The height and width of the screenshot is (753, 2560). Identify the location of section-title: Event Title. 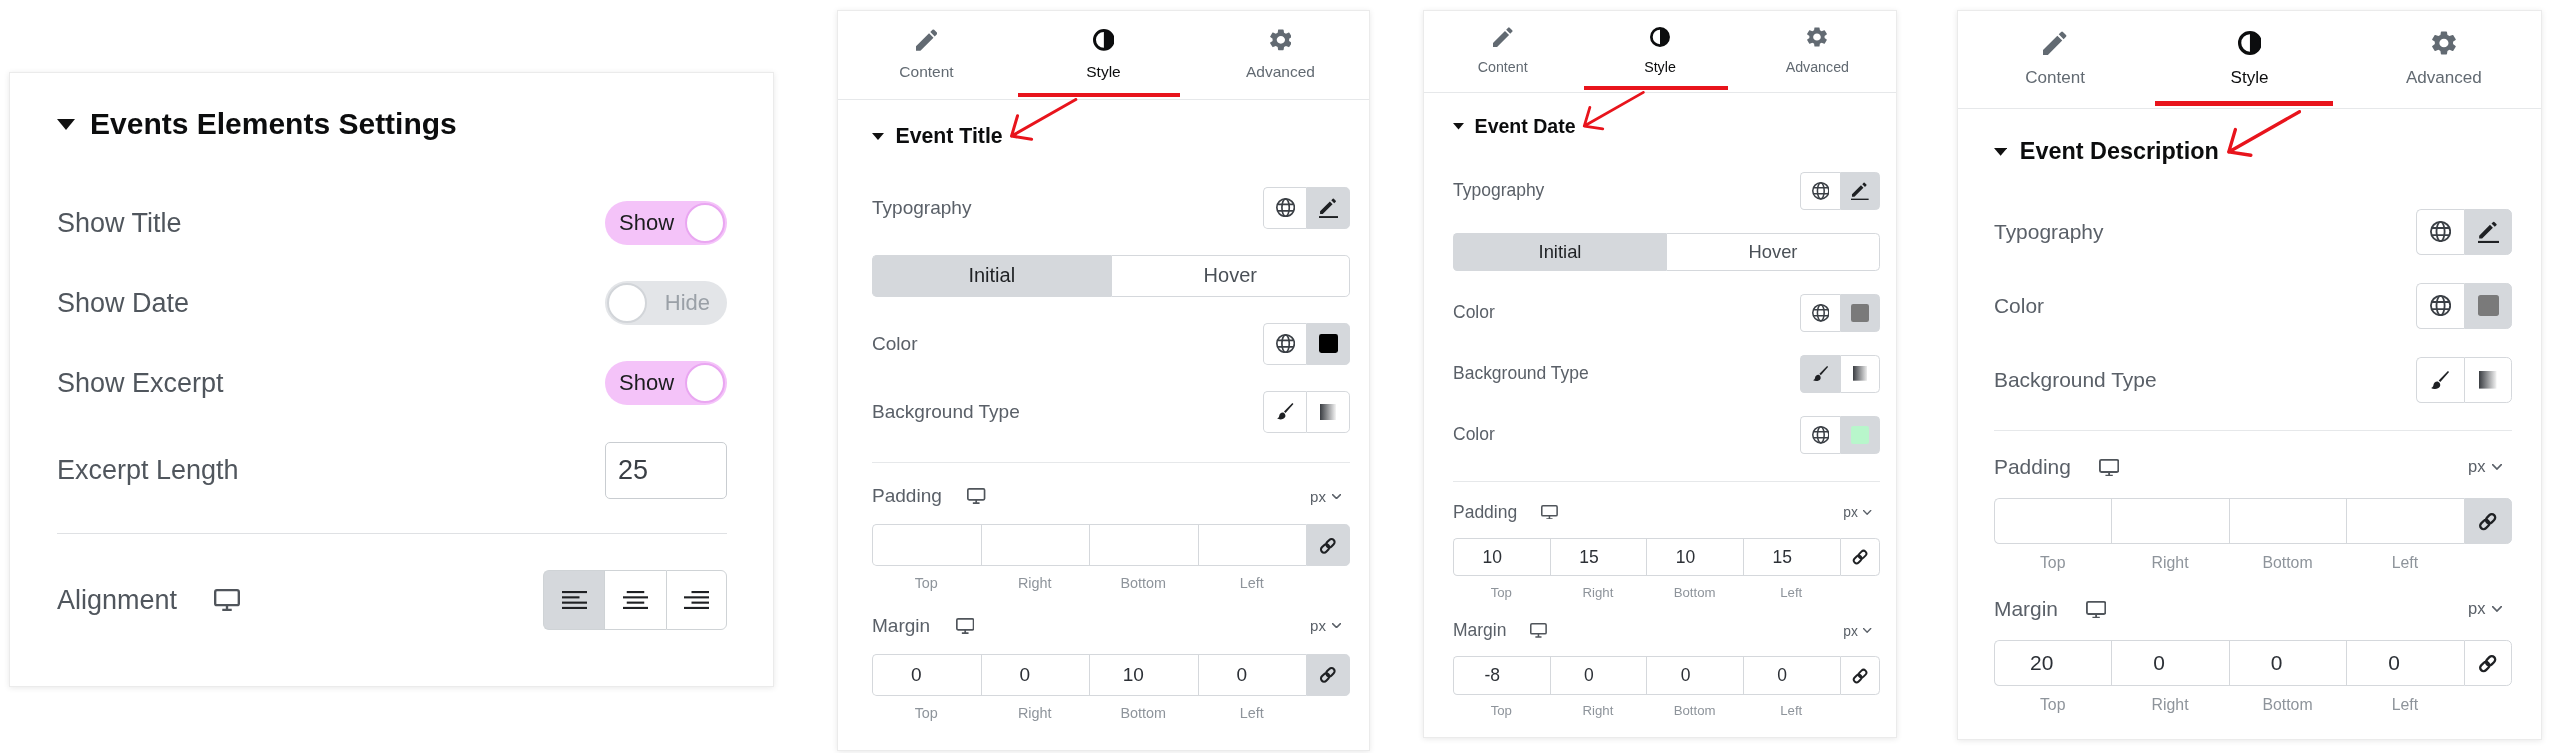
(949, 137).